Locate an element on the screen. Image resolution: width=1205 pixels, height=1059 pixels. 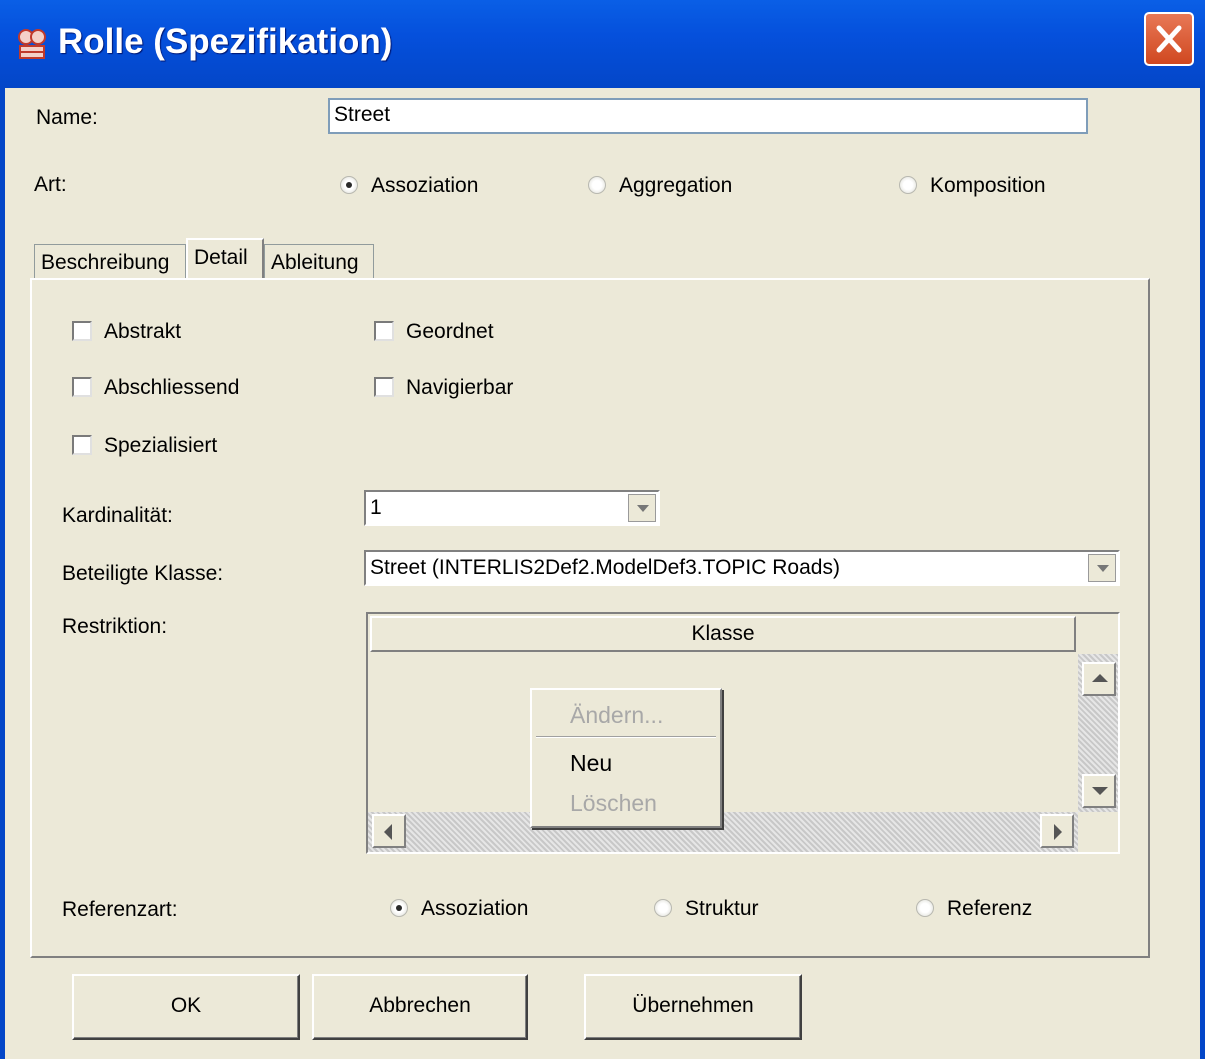
referenzart-option-referenz: Referenz is located at coordinates (990, 908).